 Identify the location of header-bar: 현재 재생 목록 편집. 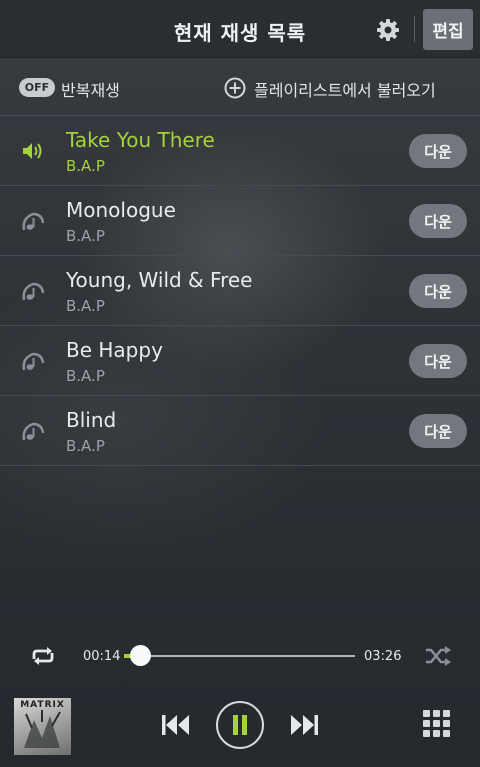
(240, 29).